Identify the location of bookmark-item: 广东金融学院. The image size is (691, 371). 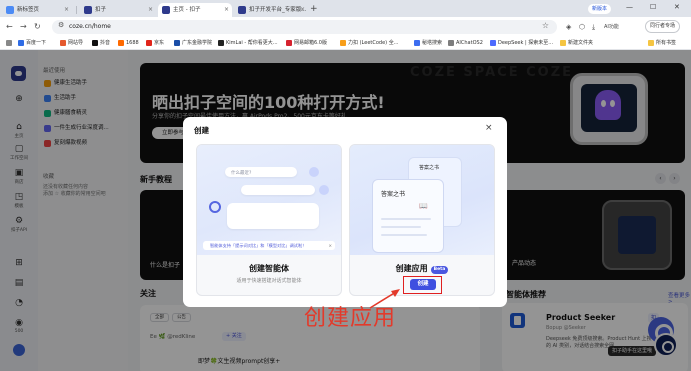
(193, 43).